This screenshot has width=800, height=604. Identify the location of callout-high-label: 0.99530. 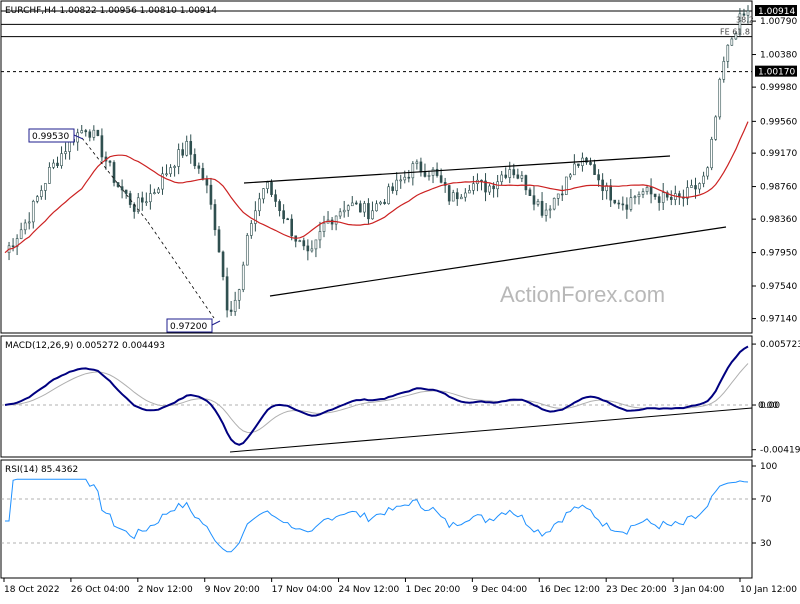
(50, 137).